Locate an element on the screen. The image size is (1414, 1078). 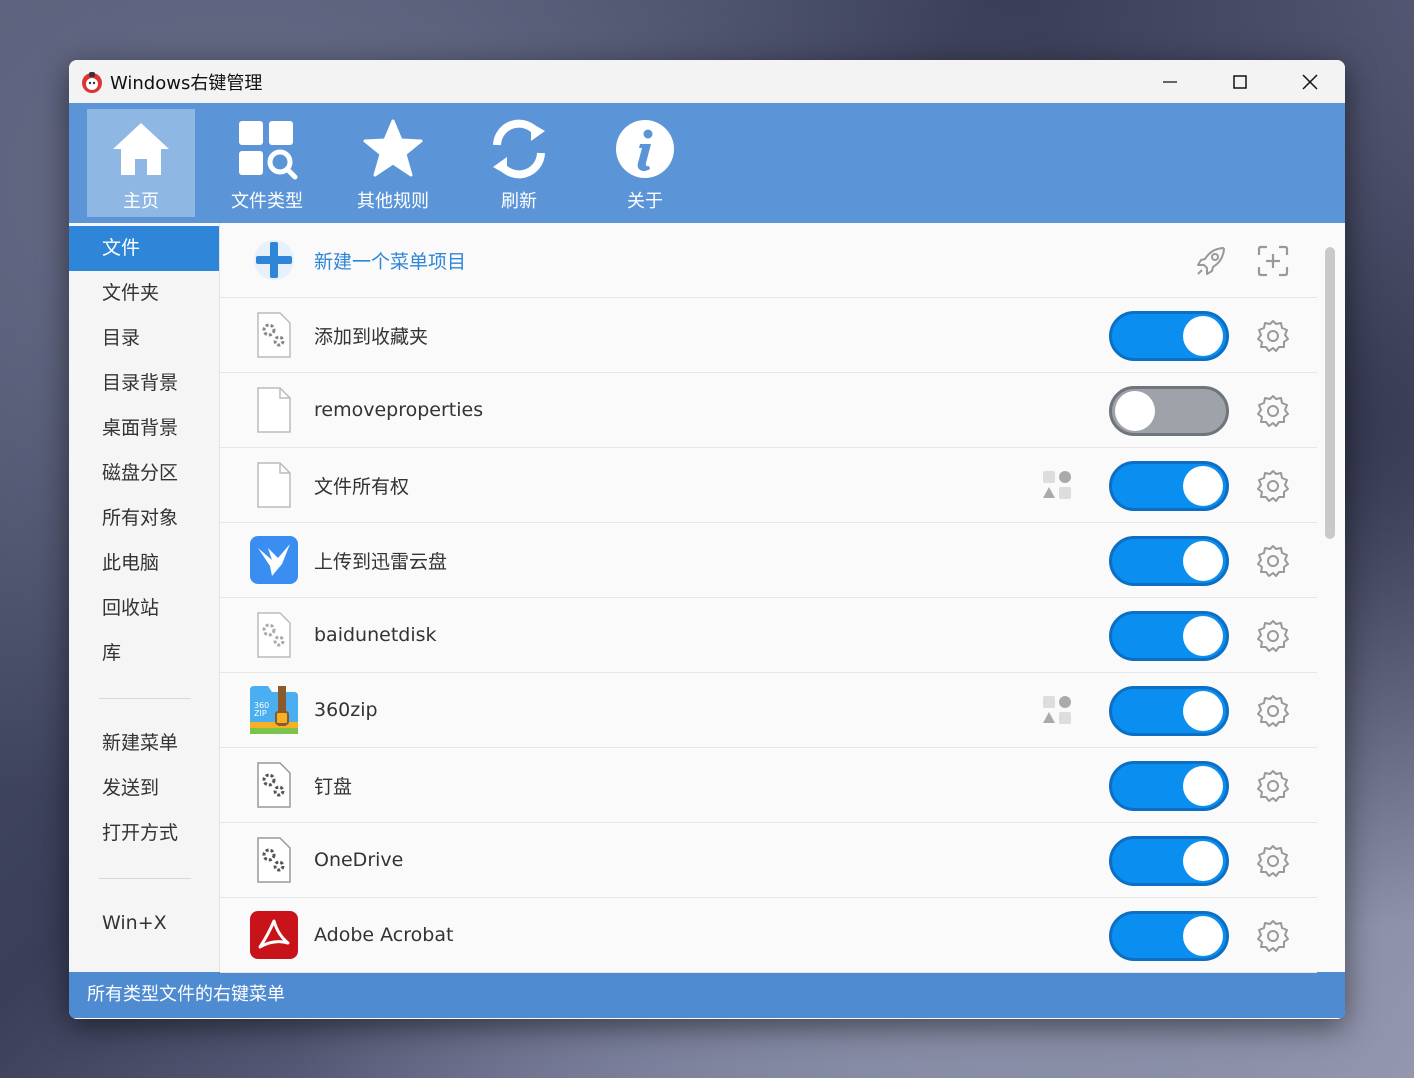
list-item: Adobe Acrobat is located at coordinates (768, 935).